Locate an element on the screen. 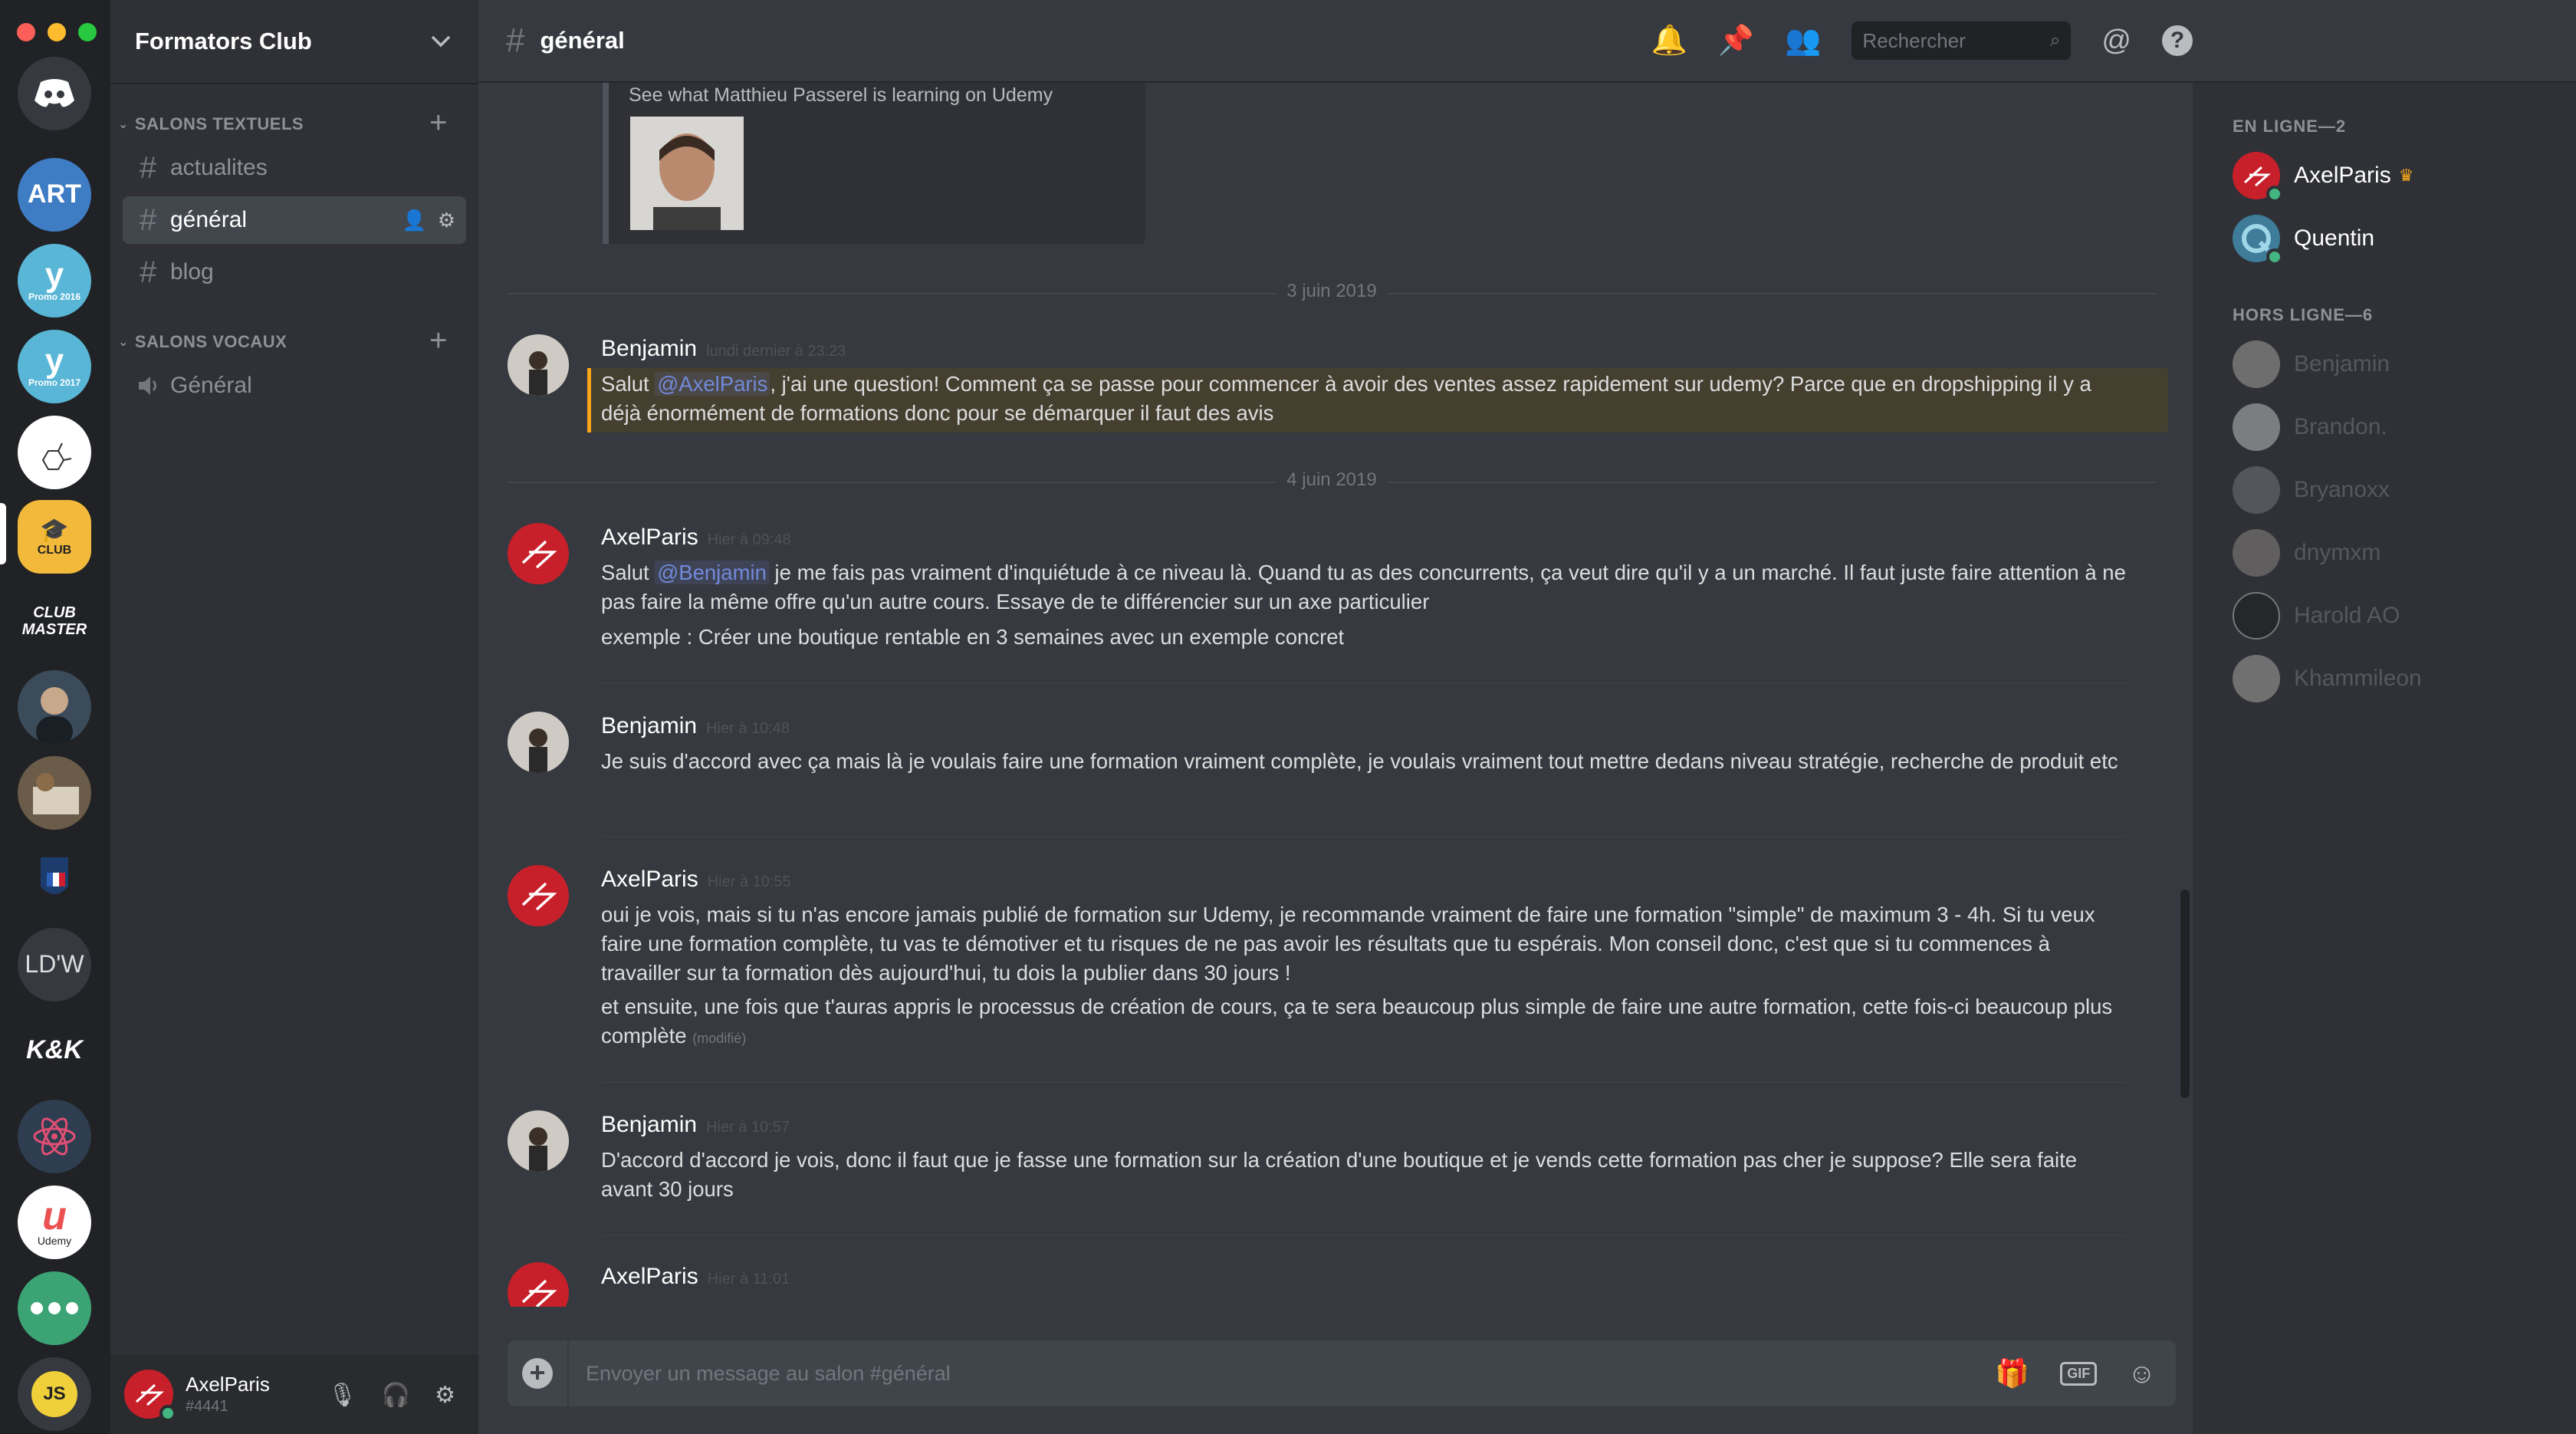 The height and width of the screenshot is (1434, 2576). server-art: ART is located at coordinates (54, 195).